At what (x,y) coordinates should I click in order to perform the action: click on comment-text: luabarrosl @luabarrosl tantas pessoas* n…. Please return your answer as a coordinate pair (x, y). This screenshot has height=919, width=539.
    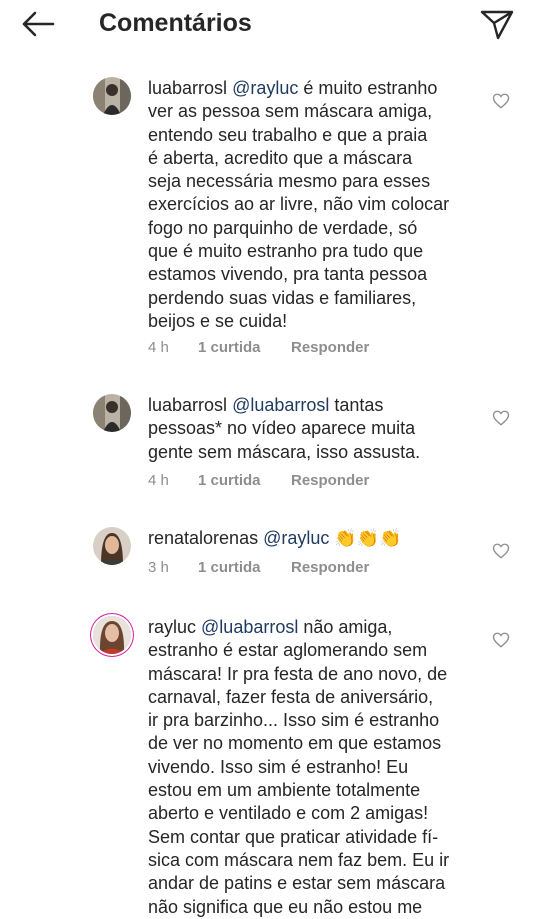
    Looking at the image, I should click on (313, 429).